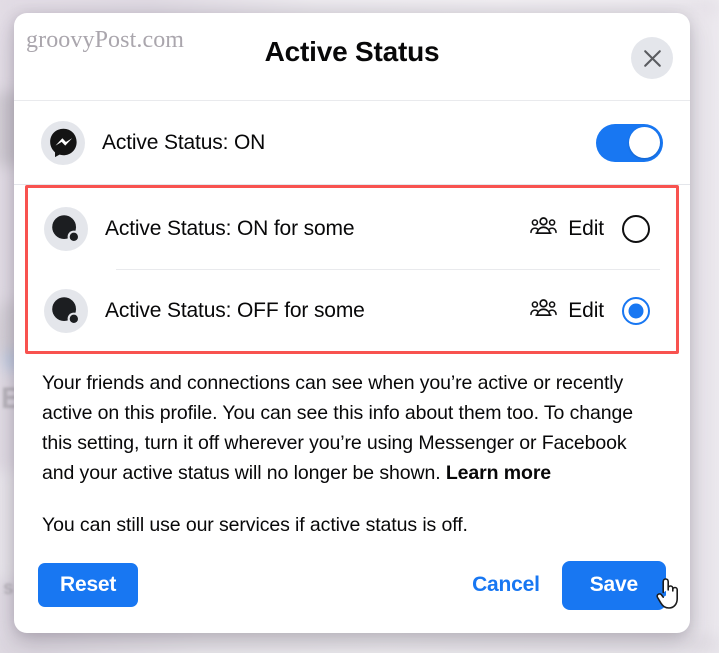  Describe the element at coordinates (235, 310) in the screenshot. I see `row-label: Active Status: OFF for some` at that location.